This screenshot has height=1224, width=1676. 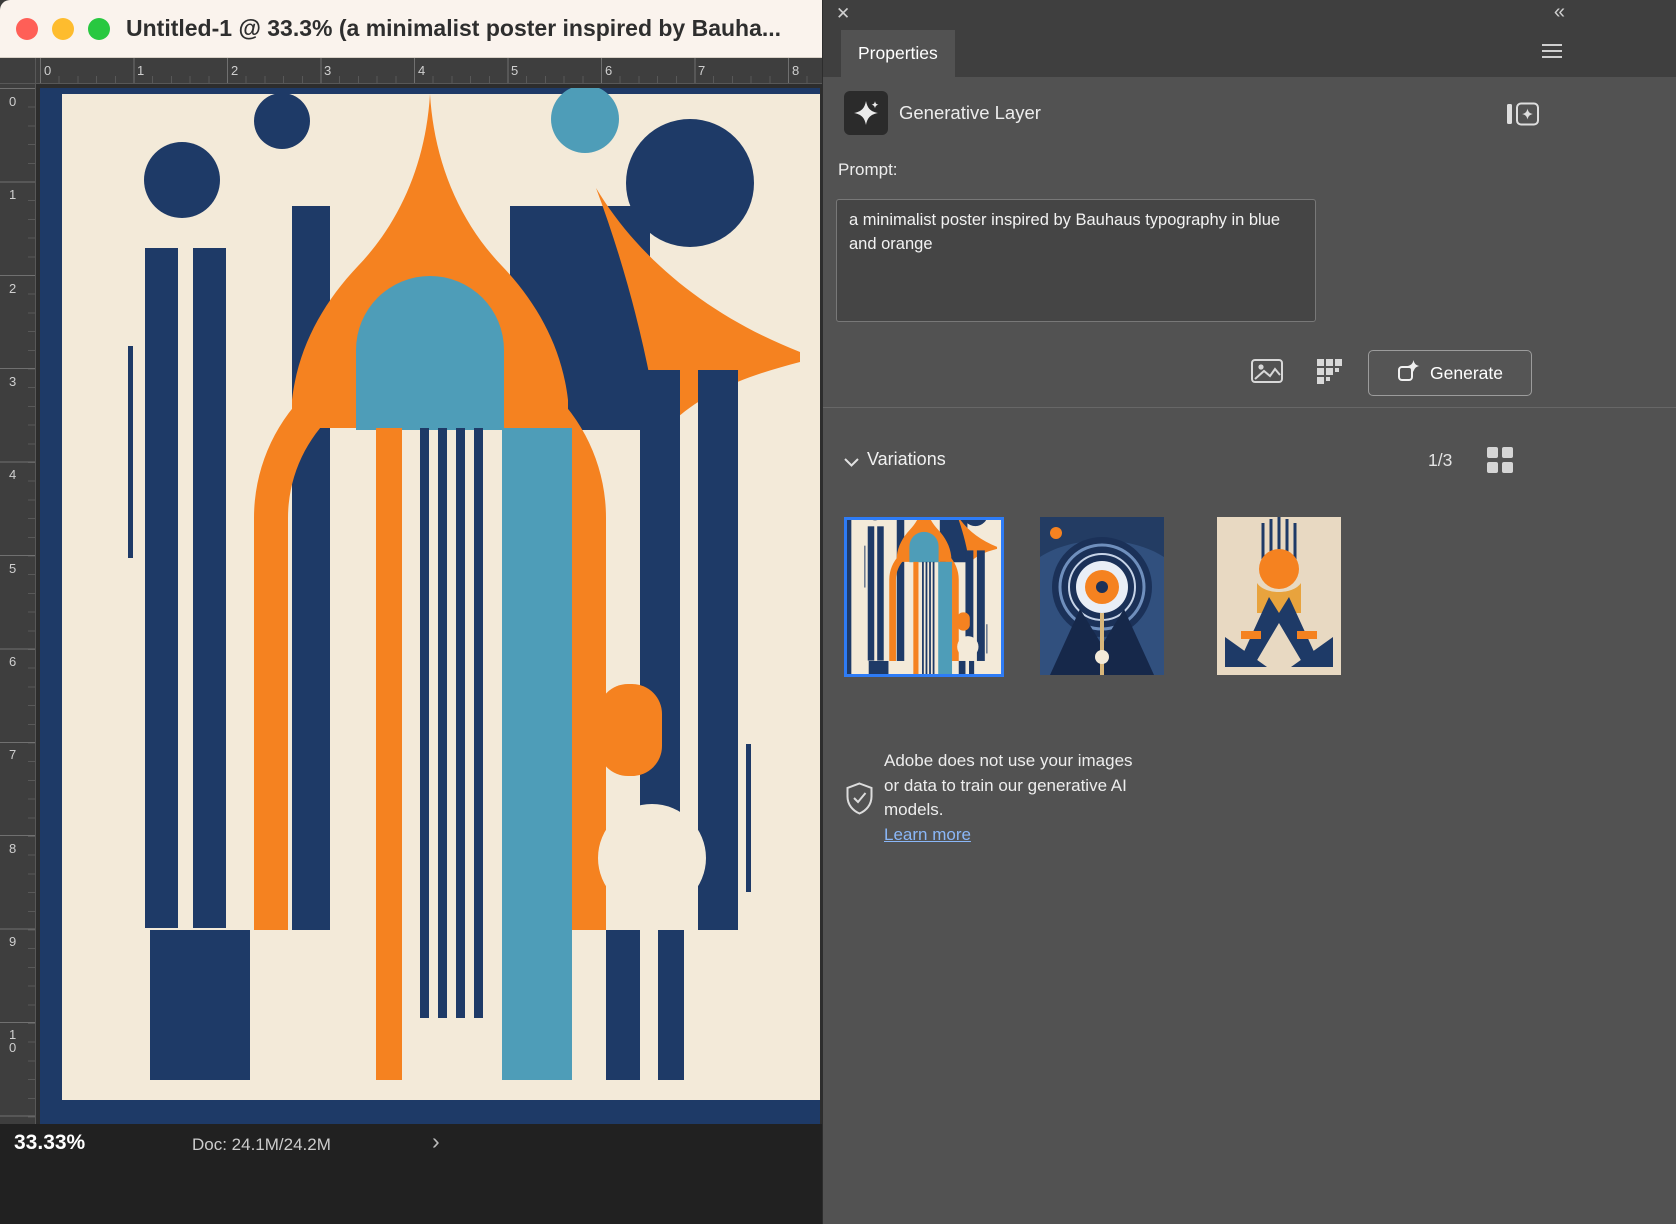 What do you see at coordinates (914, 809) in the screenshot?
I see `privacy-line: models.` at bounding box center [914, 809].